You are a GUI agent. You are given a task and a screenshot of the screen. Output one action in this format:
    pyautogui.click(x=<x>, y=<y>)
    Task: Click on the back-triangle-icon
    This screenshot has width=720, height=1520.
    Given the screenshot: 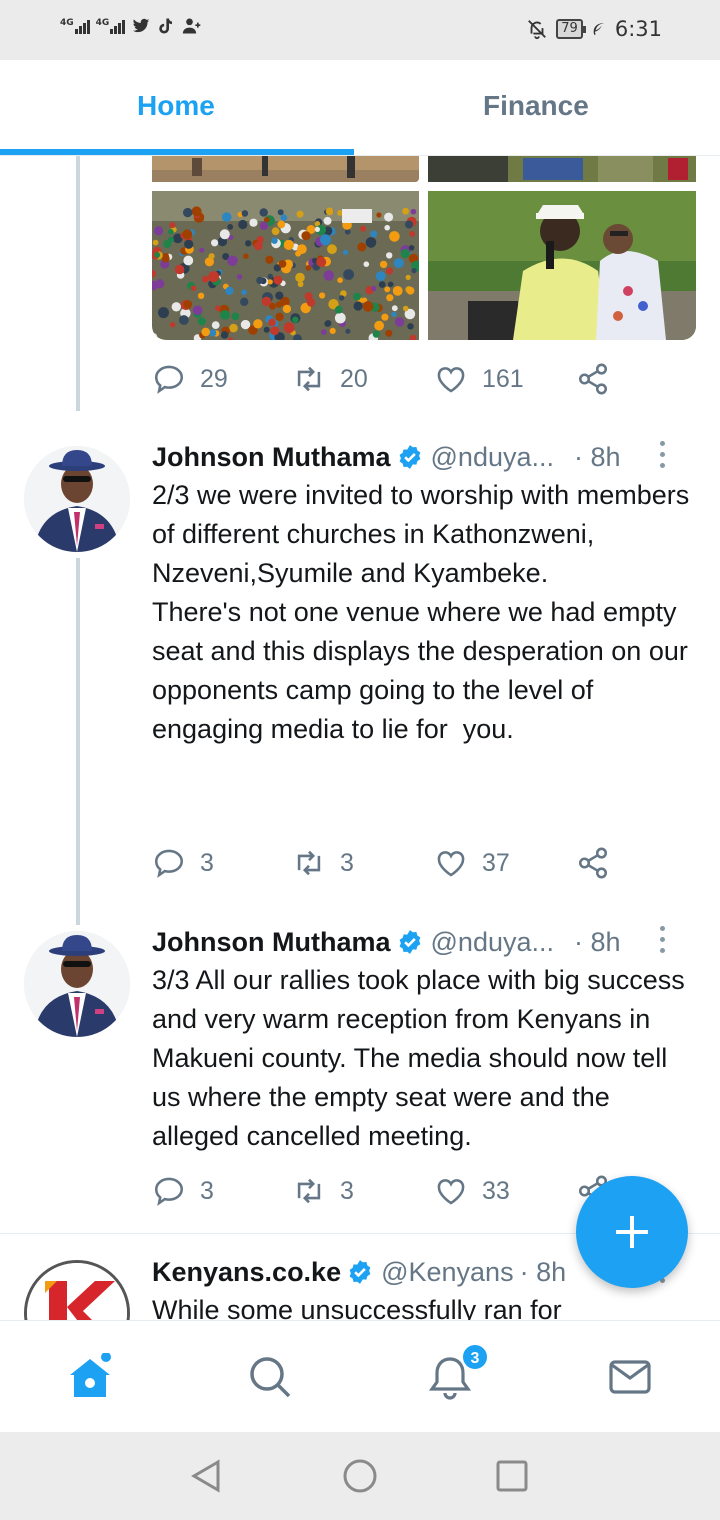 What is the action you would take?
    pyautogui.click(x=205, y=1476)
    